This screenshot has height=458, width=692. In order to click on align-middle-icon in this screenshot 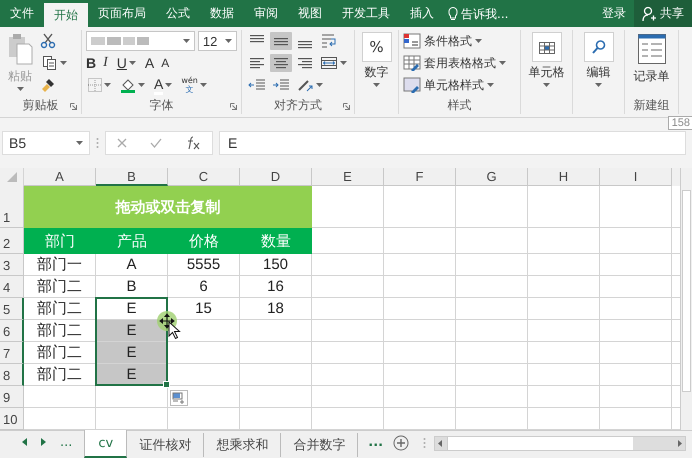, I will do `click(281, 41)`.